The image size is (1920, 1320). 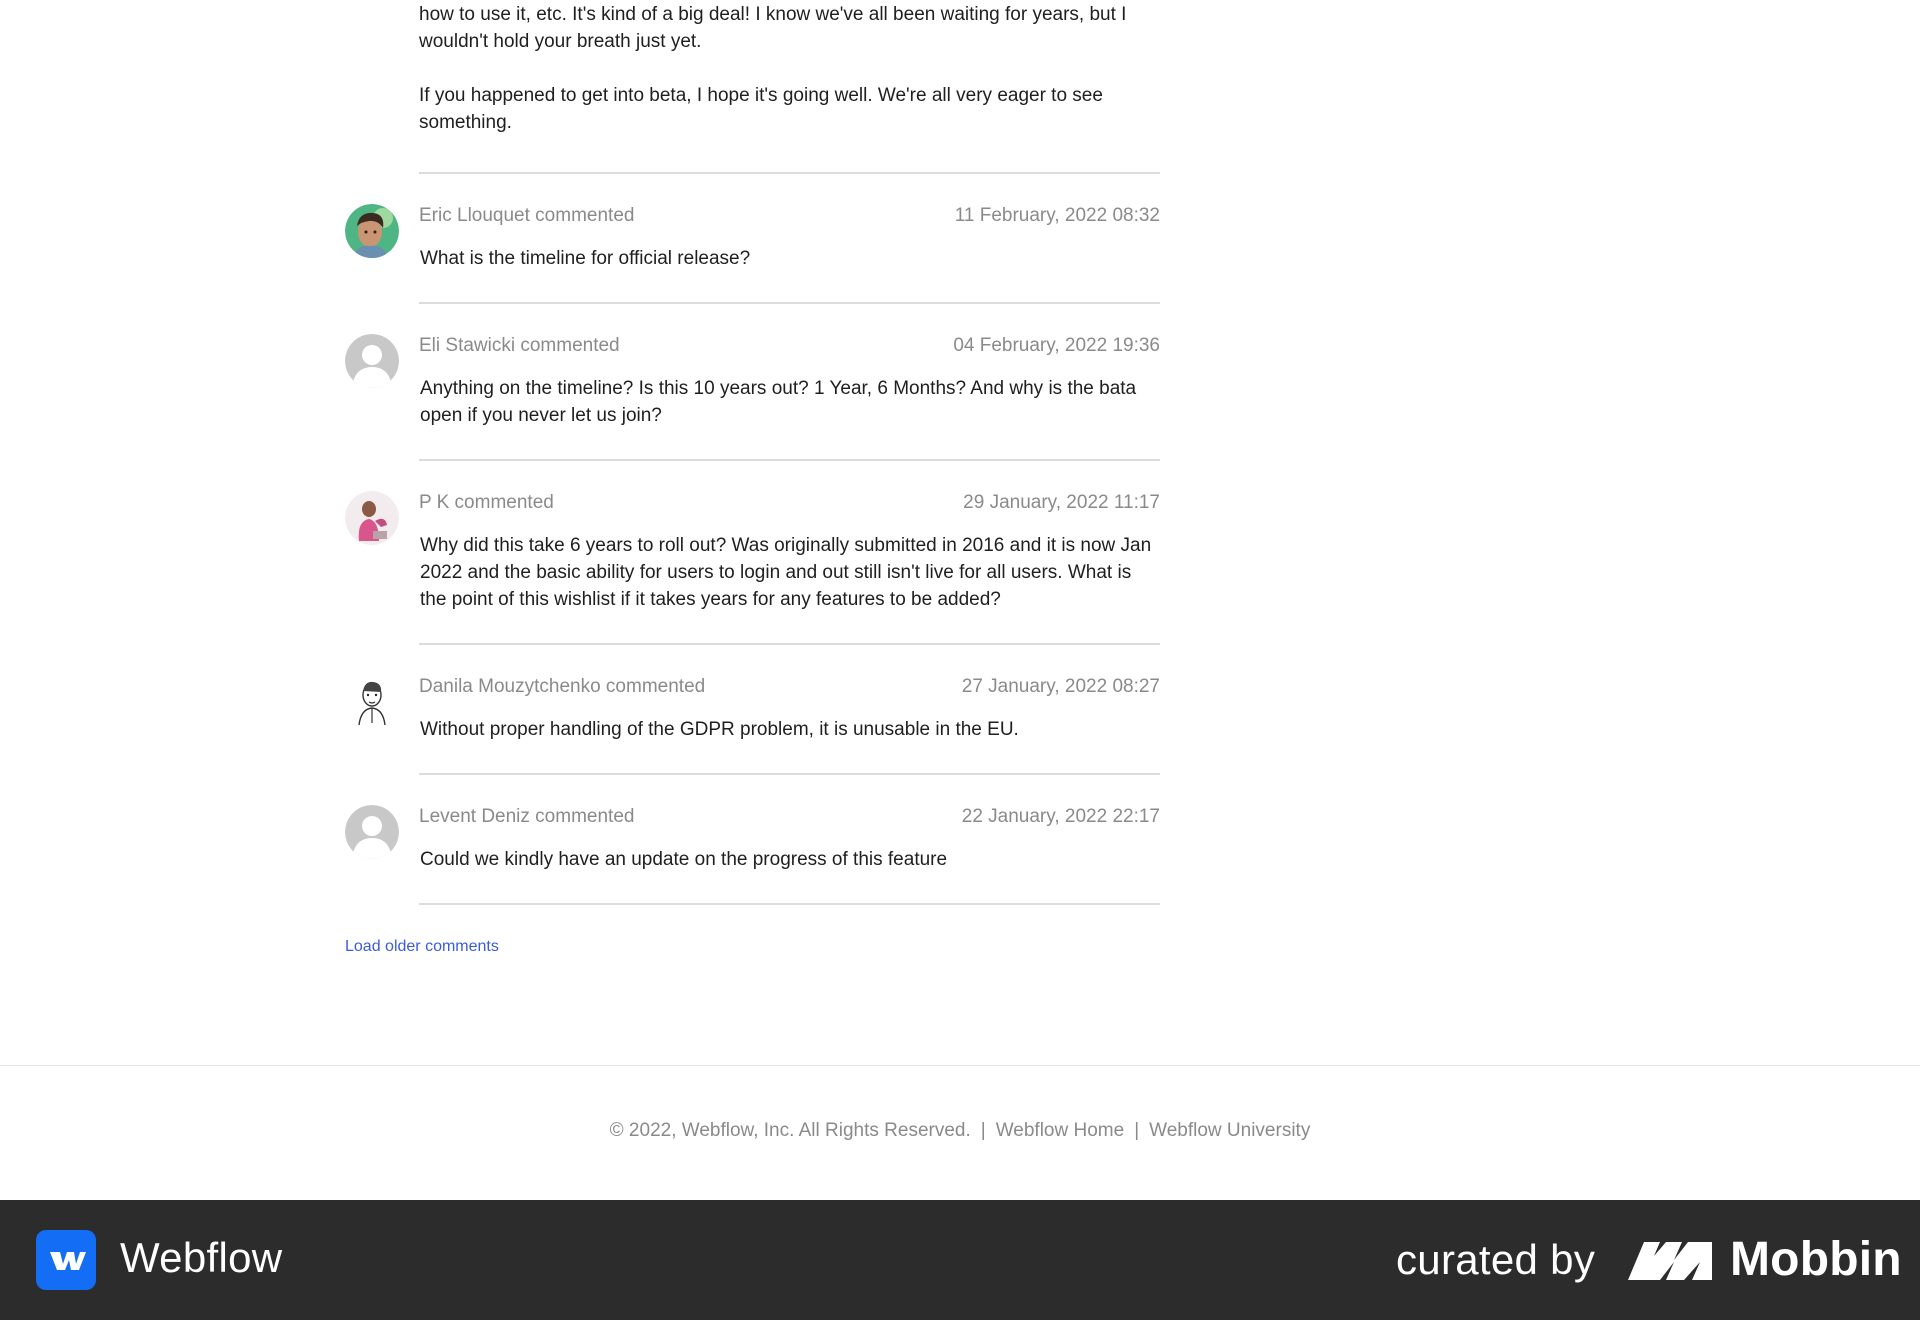 I want to click on load-older-comments-link: Load older comments, so click(x=422, y=947).